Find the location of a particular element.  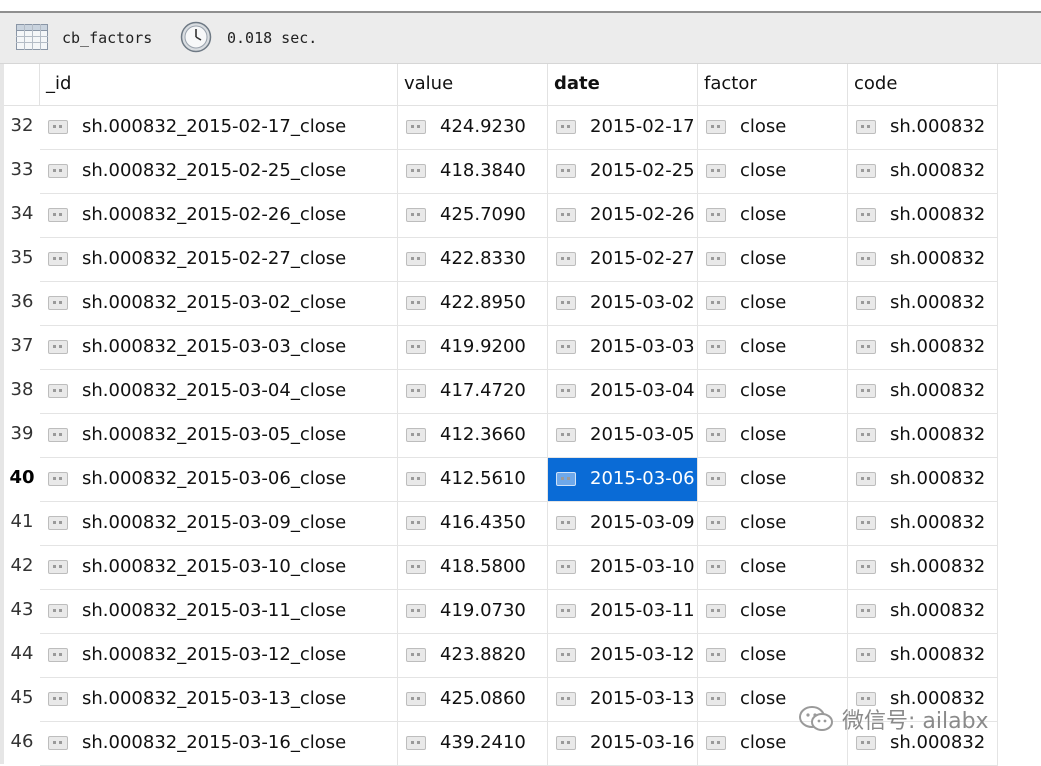

cell-value: 419.0730 is located at coordinates (473, 612).